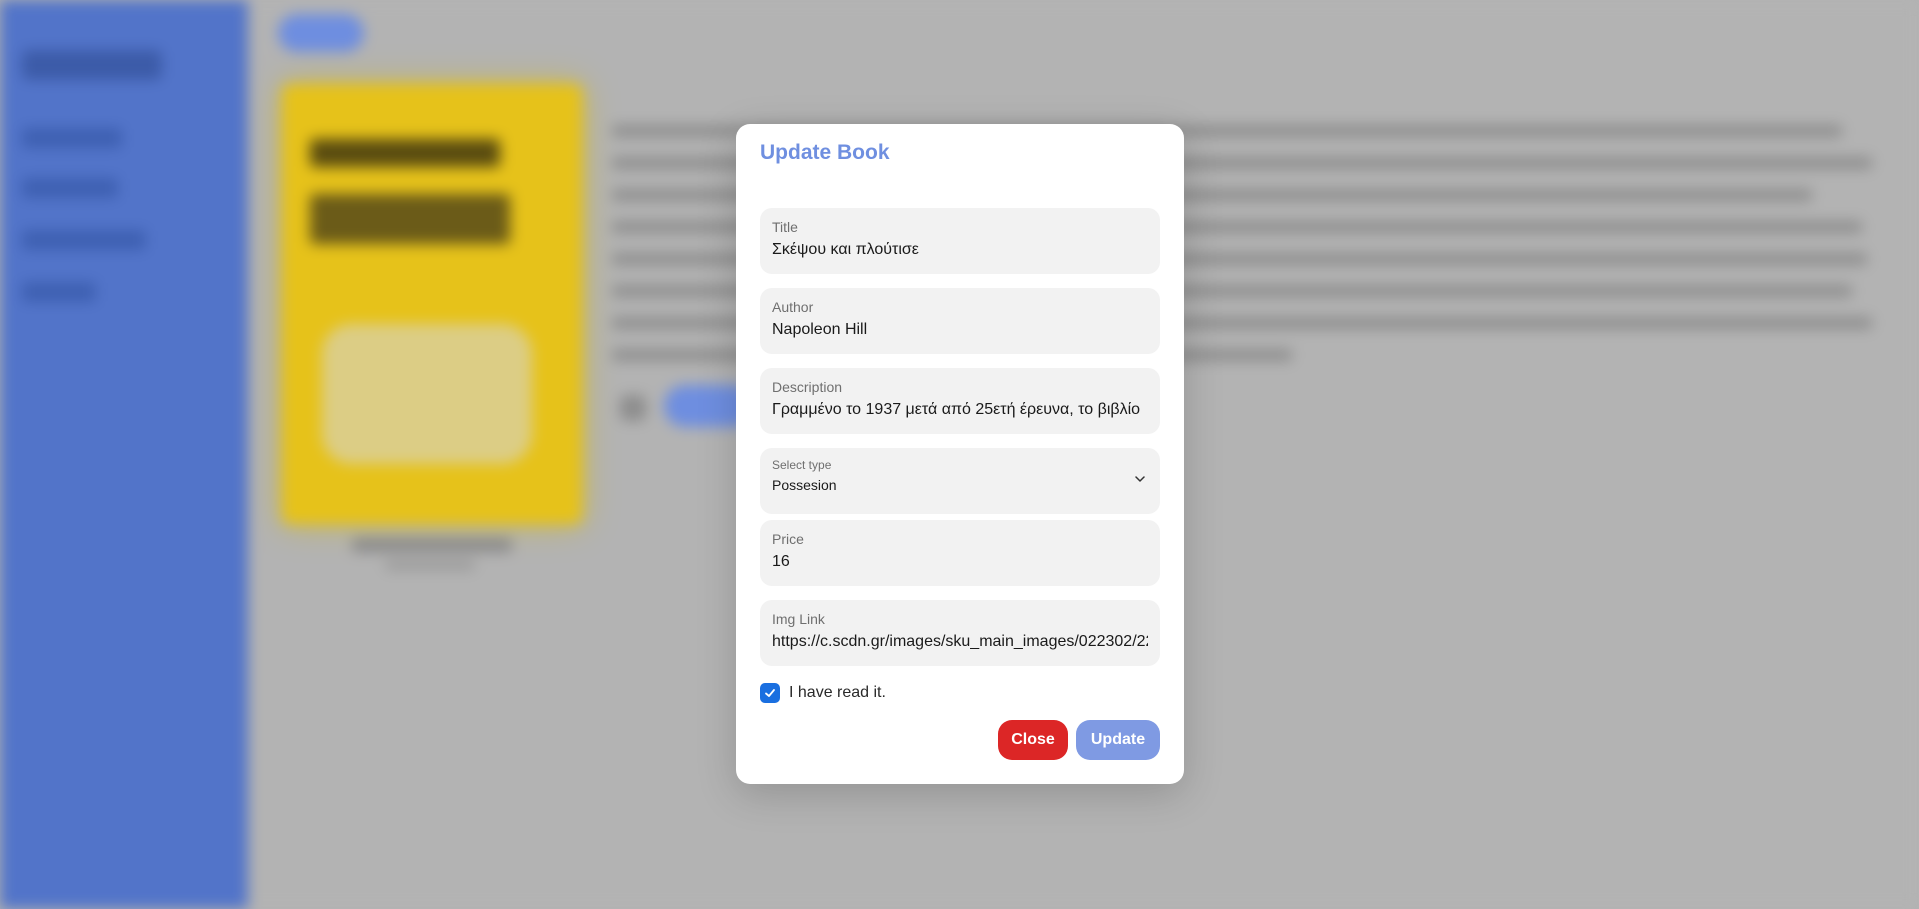 This screenshot has height=909, width=1919. What do you see at coordinates (802, 465) in the screenshot?
I see `type-select-label: Select type` at bounding box center [802, 465].